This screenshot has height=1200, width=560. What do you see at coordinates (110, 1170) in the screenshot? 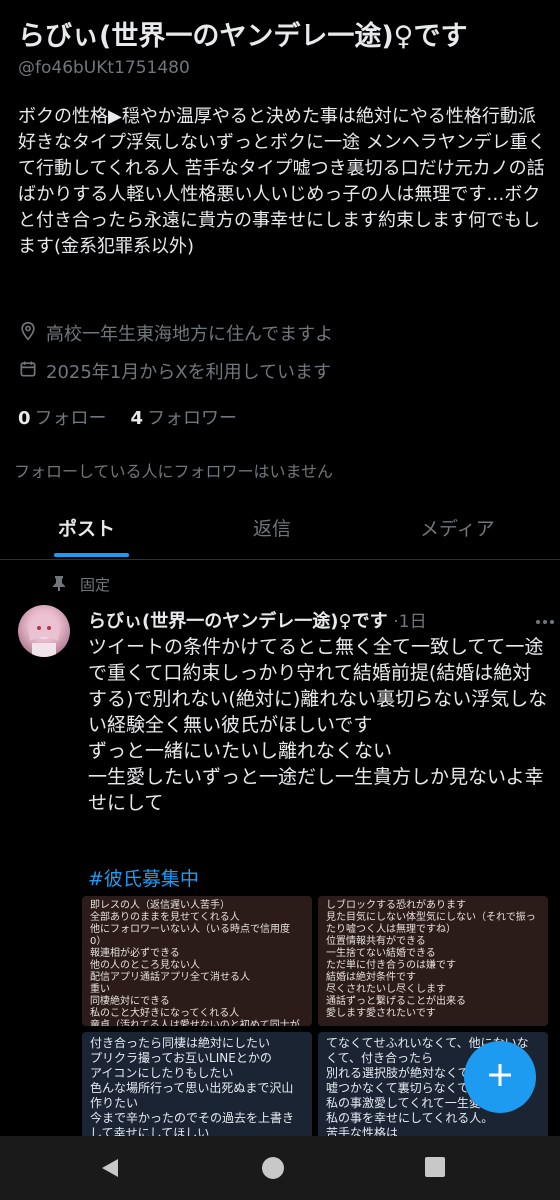
I see `triangle-back-icon` at bounding box center [110, 1170].